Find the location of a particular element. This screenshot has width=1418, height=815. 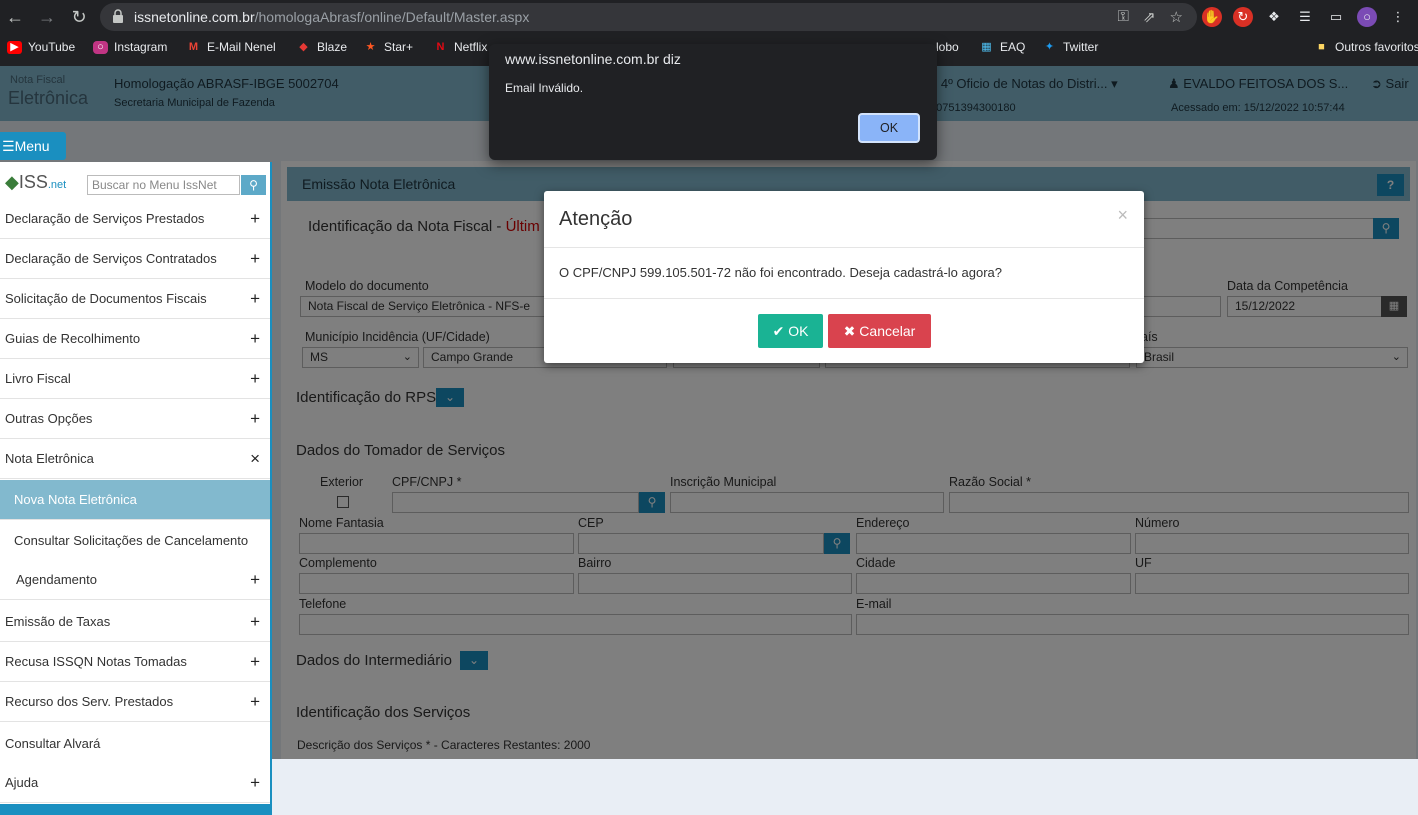

puzzle-icon: ❖ is located at coordinates (1274, 17).